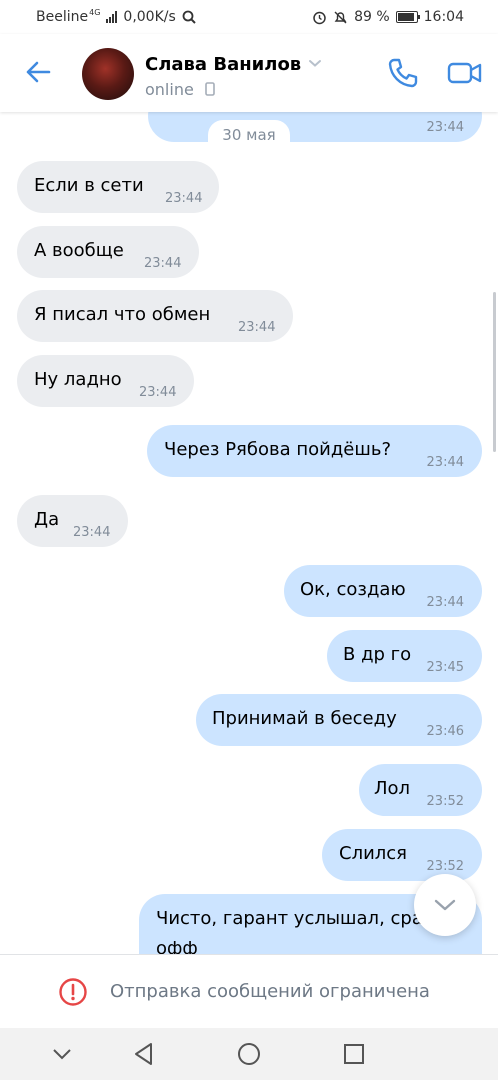 The width and height of the screenshot is (498, 1080). I want to click on message-text: Принимай в беседу, so click(304, 718).